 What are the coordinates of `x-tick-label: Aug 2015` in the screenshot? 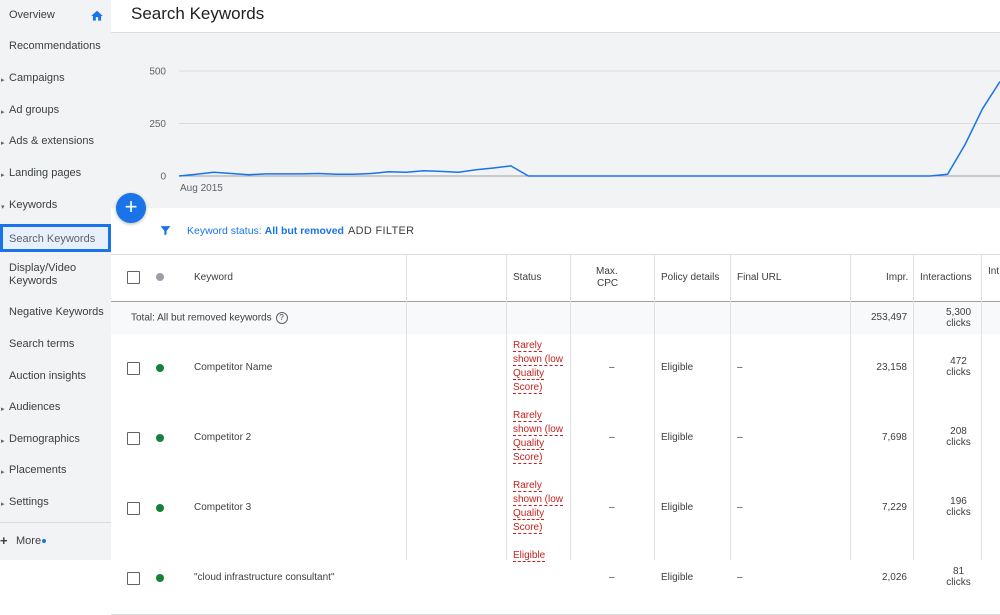 It's located at (201, 188).